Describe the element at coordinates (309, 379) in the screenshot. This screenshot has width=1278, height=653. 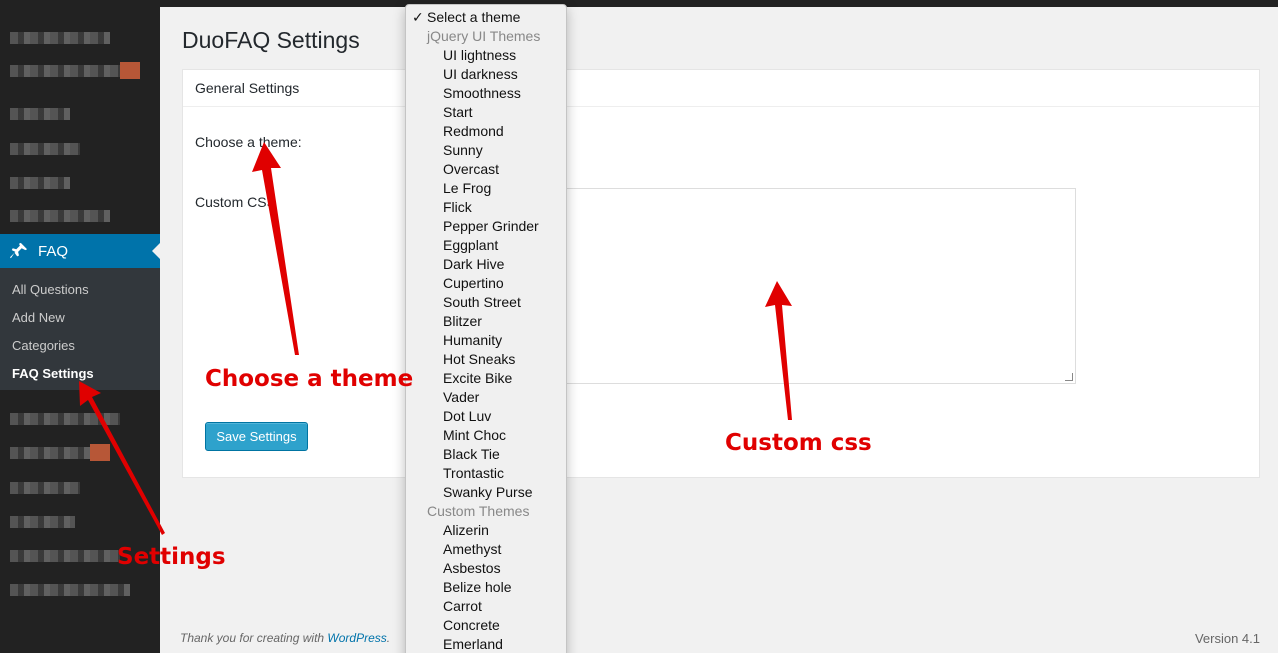
I see `annotation-choose-theme: Choose a theme` at that location.